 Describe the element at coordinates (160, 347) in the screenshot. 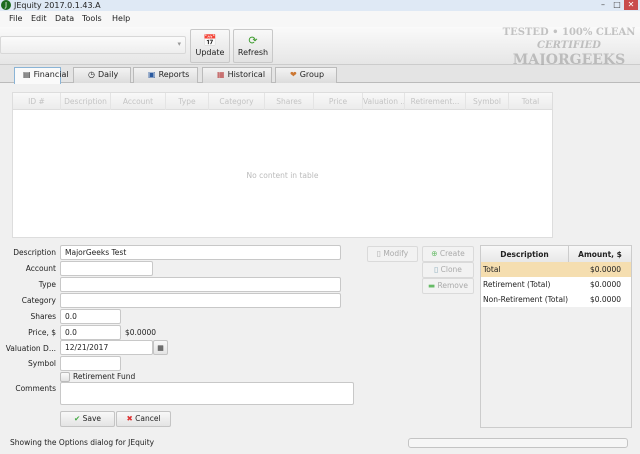

I see `calendar-picker-button: ▦` at that location.